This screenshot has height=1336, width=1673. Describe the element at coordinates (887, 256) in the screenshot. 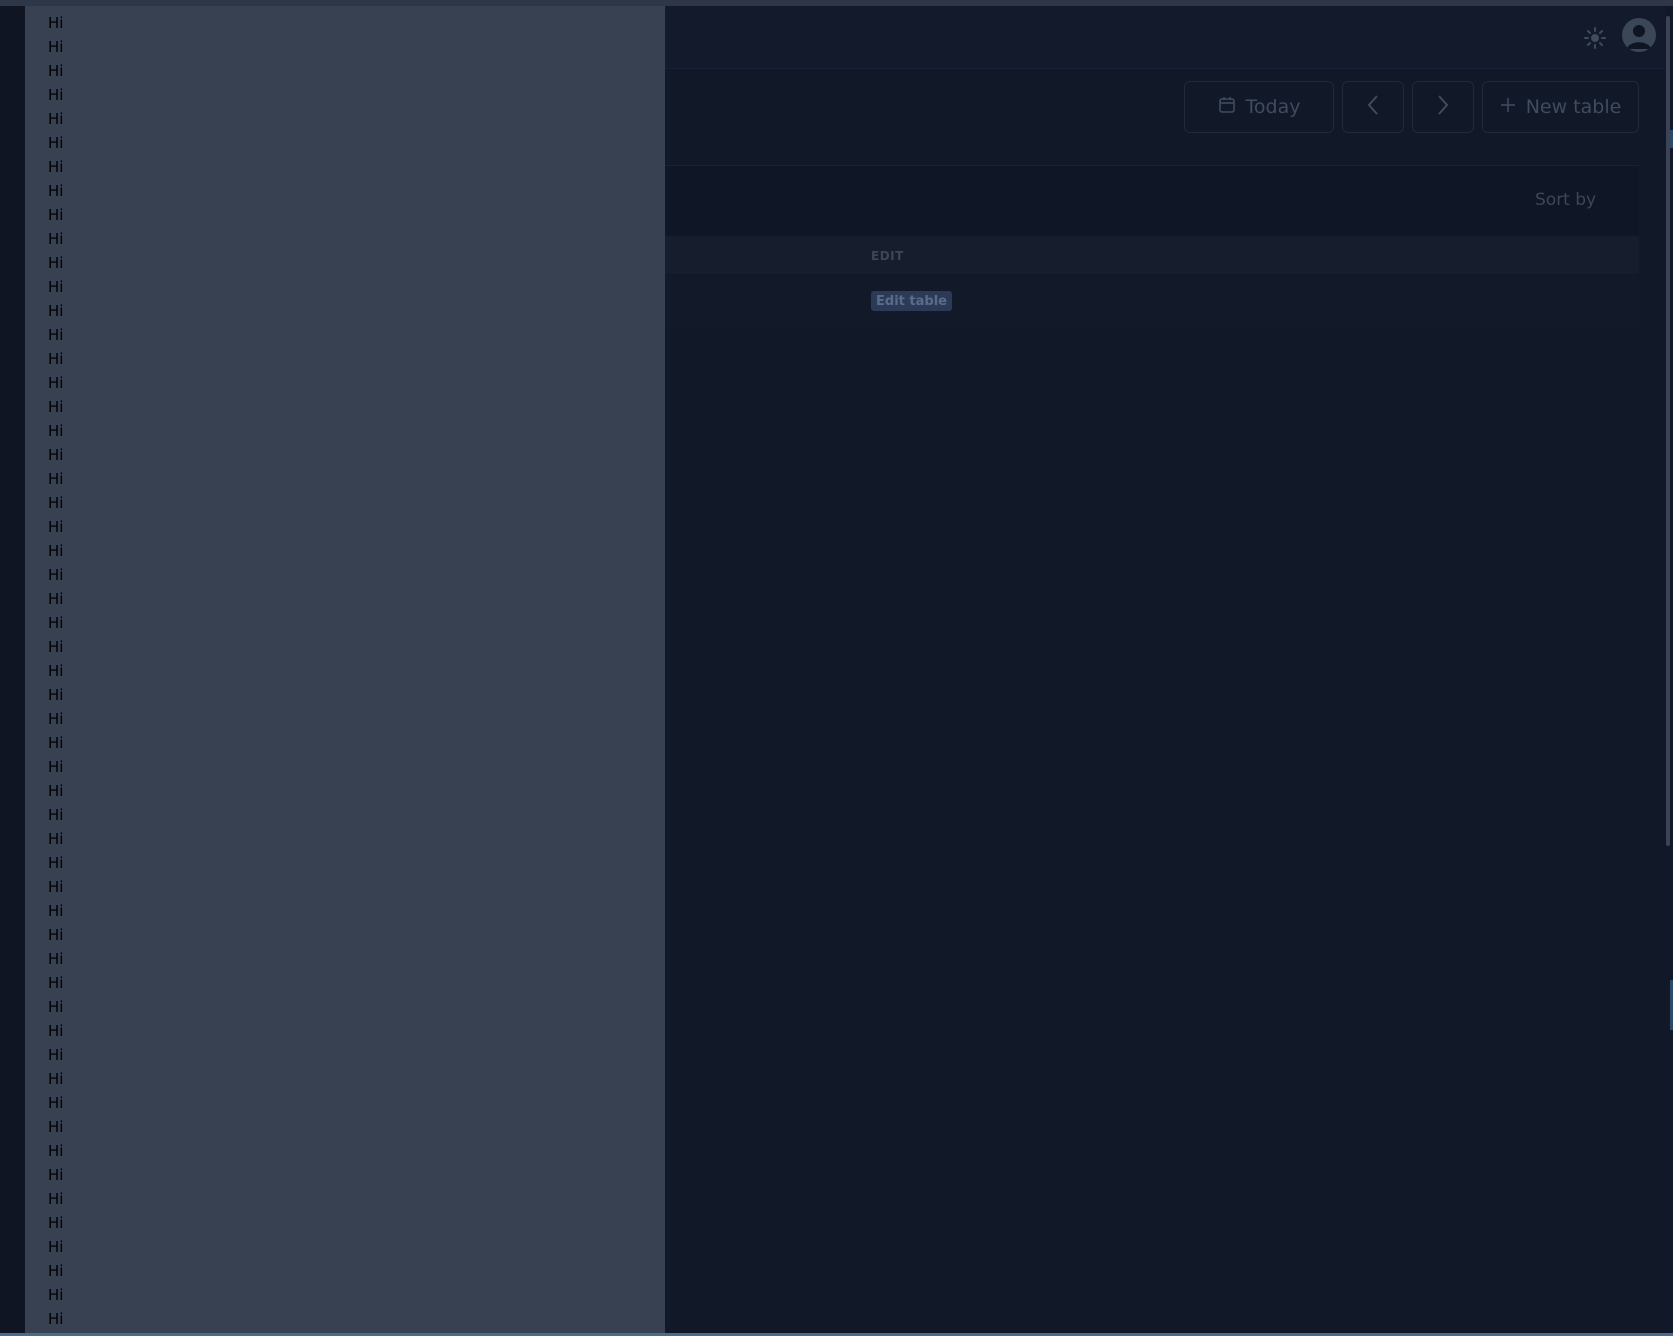

I see `column-header-edit: EDIT` at that location.